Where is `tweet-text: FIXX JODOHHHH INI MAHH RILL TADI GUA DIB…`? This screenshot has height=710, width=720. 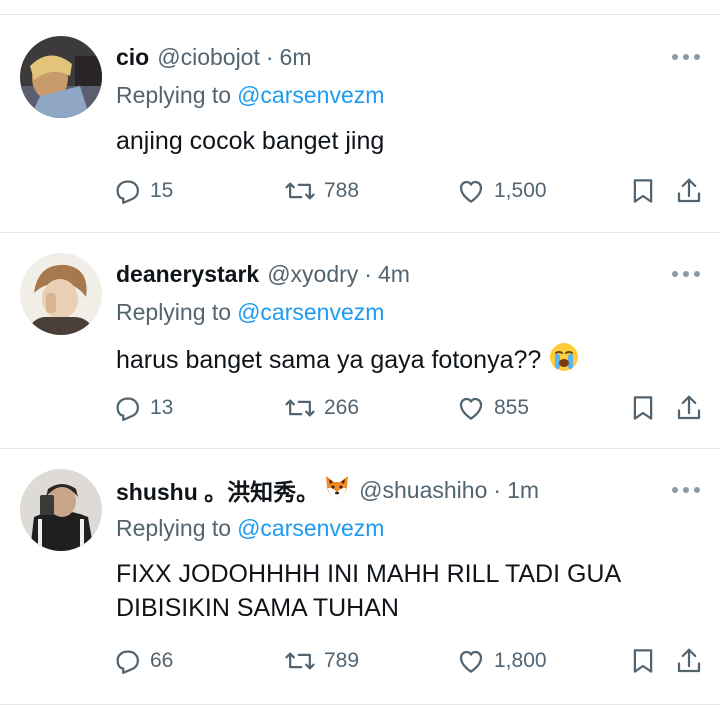
tweet-text: FIXX JODOHHHH INI MAHH RILL TADI GUA DIB… is located at coordinates (401, 591).